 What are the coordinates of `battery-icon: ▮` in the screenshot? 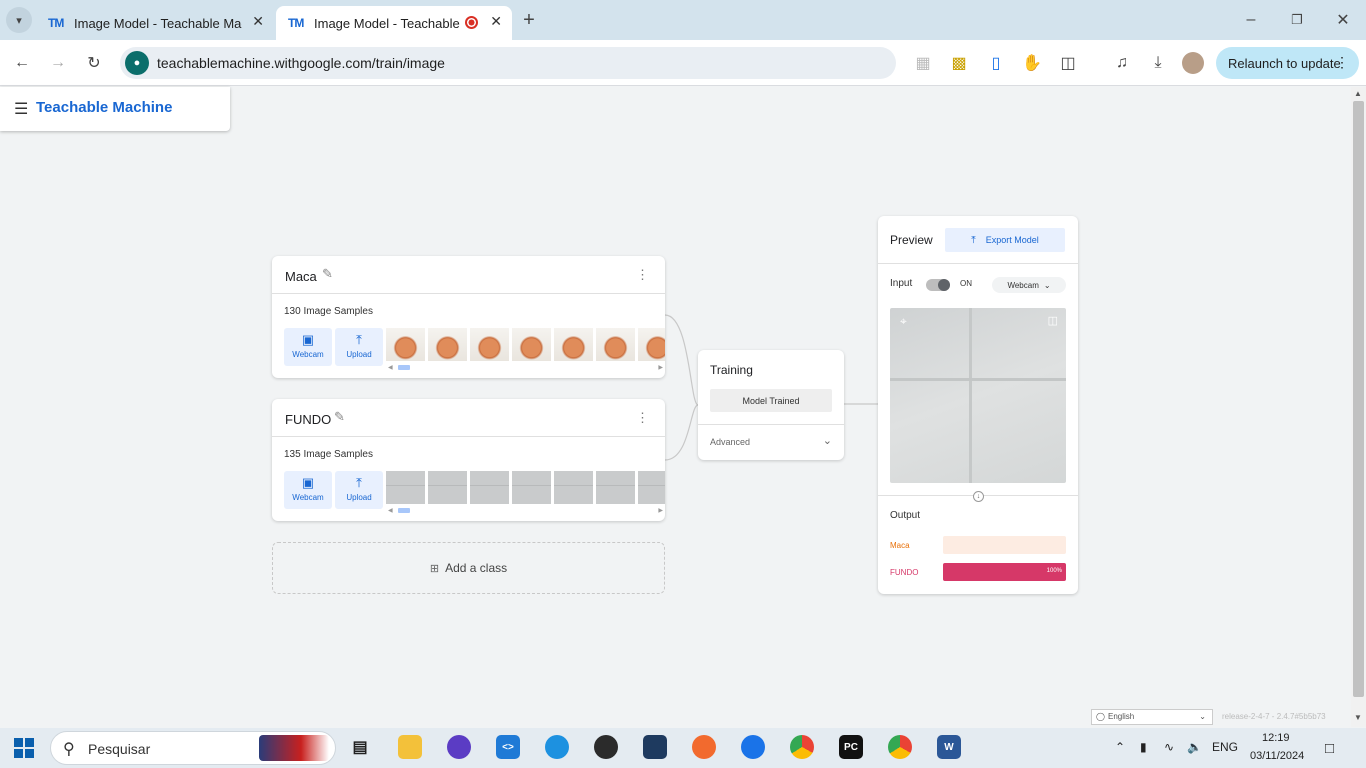 It's located at (1143, 747).